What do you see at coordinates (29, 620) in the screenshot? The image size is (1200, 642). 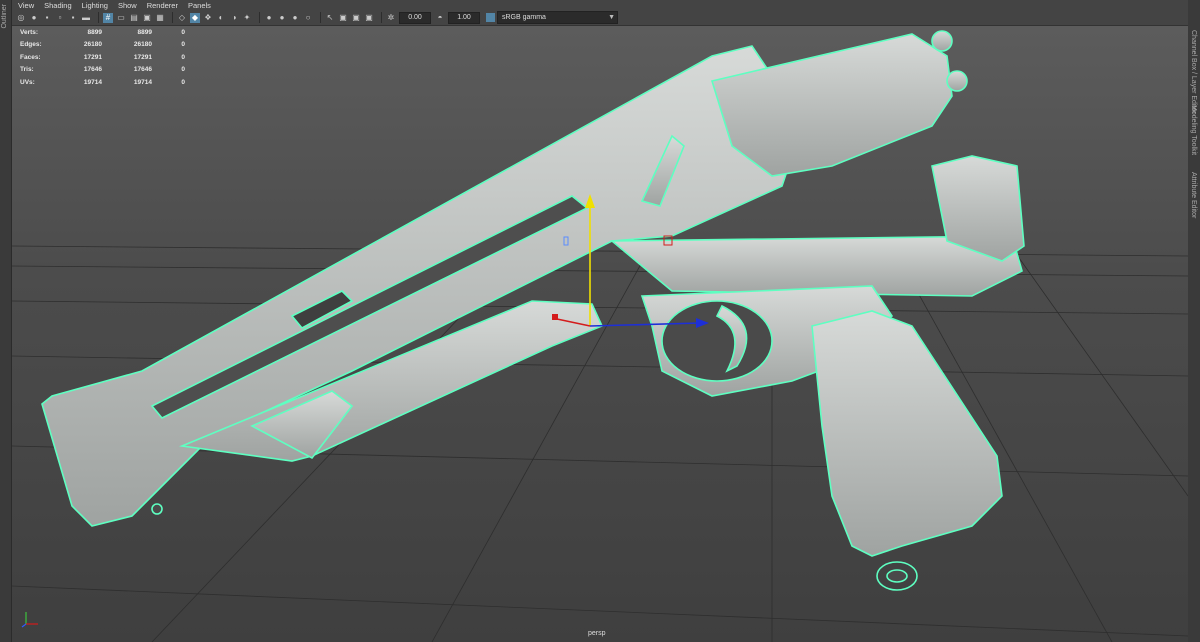 I see `view-axis-indicator-icon` at bounding box center [29, 620].